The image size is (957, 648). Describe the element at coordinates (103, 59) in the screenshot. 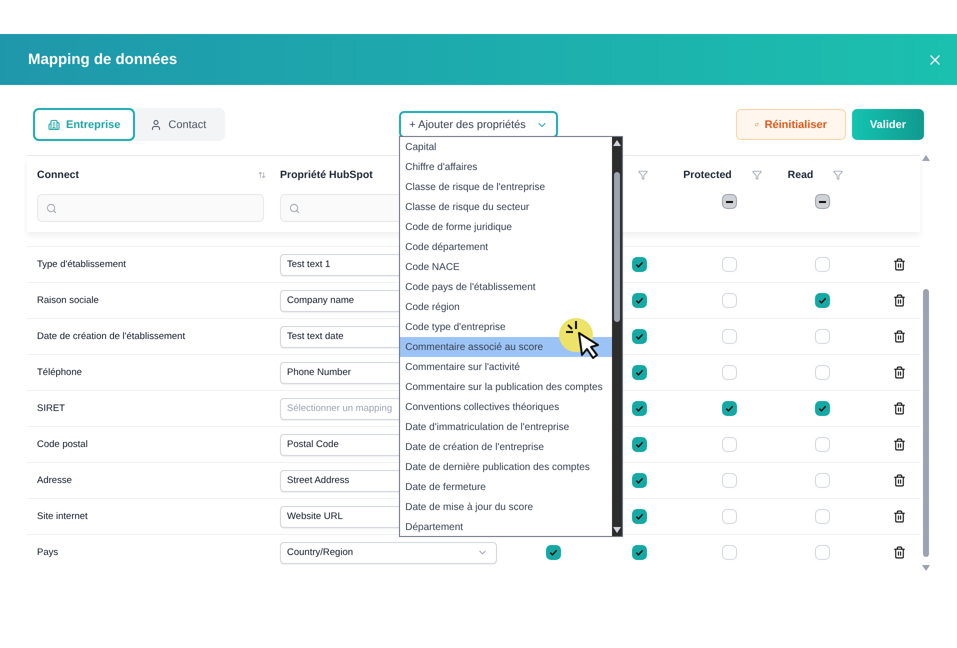

I see `dialog-title: Mapping de données` at that location.